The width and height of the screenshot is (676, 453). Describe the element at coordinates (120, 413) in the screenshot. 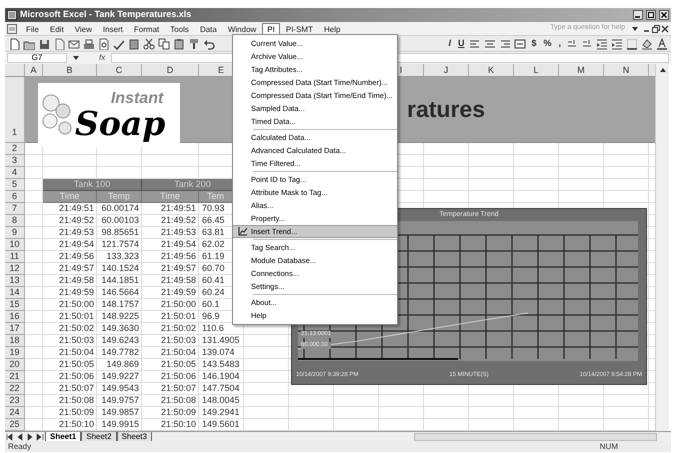

I see `table-cell: 149.9857` at that location.